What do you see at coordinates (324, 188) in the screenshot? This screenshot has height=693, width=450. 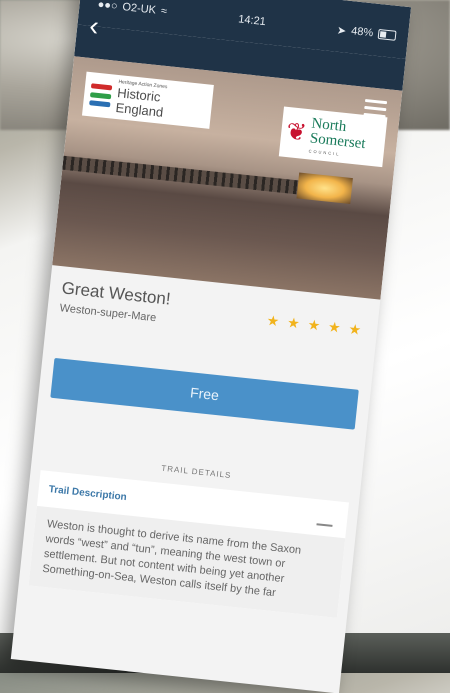 I see `pavilion-lights` at bounding box center [324, 188].